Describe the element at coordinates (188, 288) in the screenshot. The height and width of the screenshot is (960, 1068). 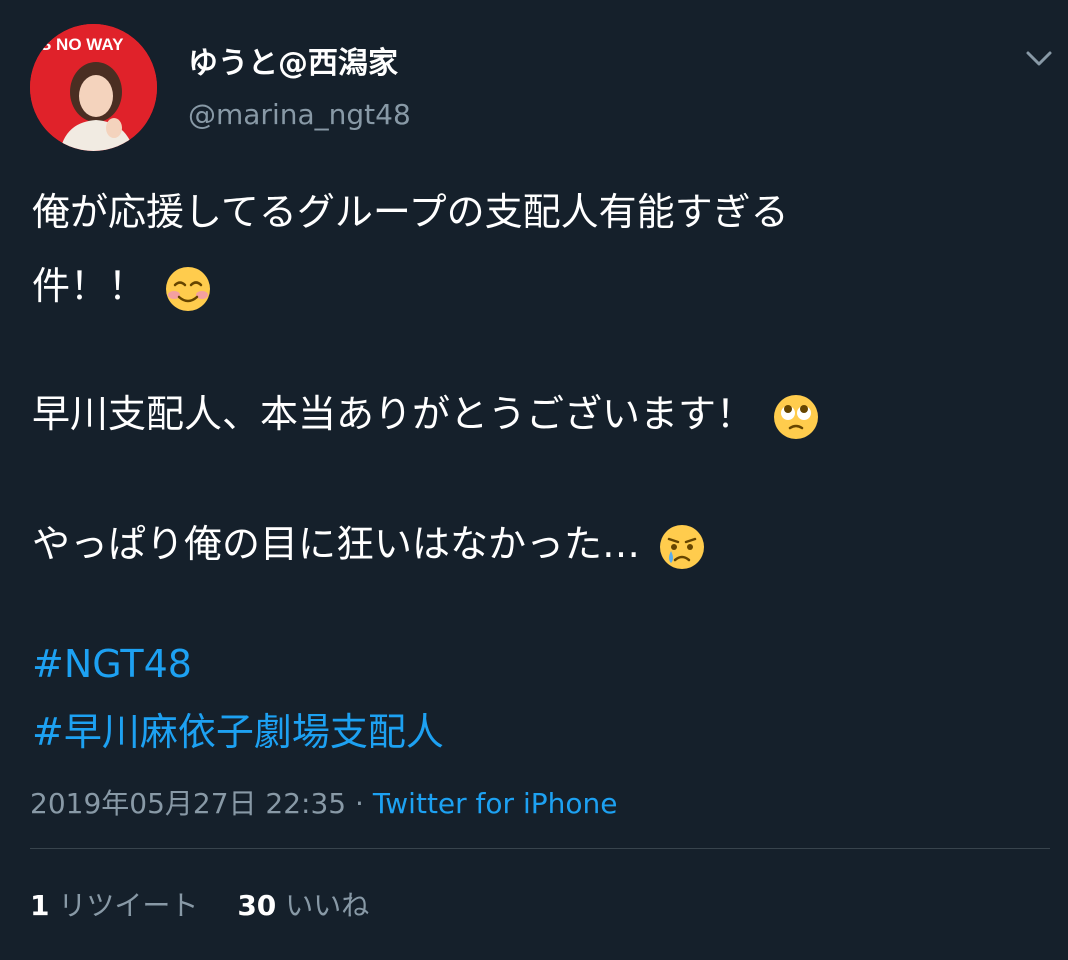
I see `smiling-face-icon` at that location.